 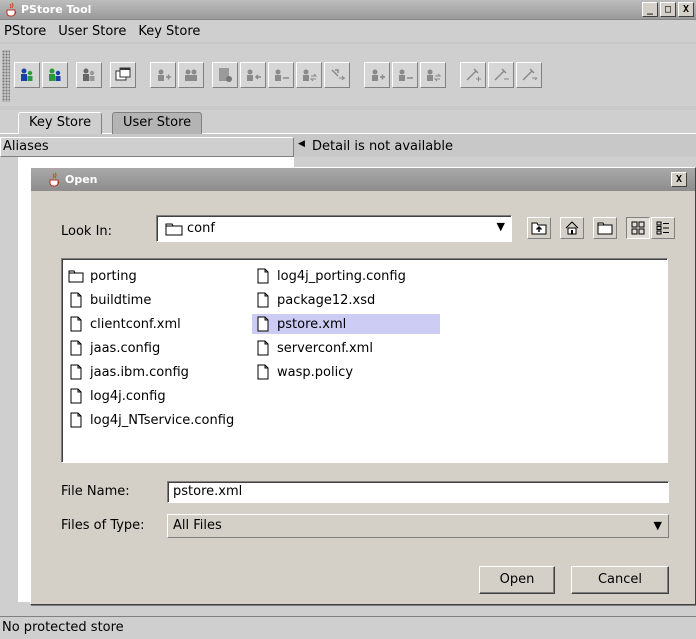 What do you see at coordinates (348, 31) in the screenshot?
I see `menubar: PStore User Store Key Store` at bounding box center [348, 31].